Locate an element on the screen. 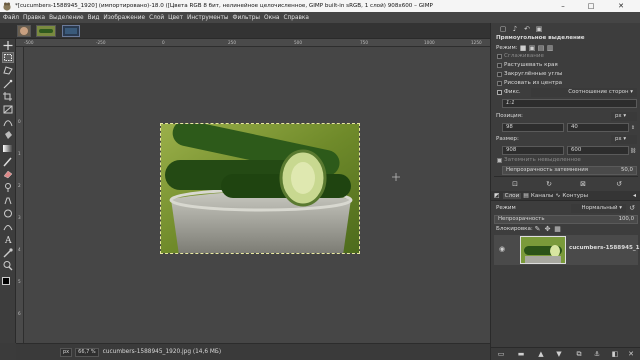 The image size is (640, 360). new-layer-icon: ▭ is located at coordinates (501, 354).